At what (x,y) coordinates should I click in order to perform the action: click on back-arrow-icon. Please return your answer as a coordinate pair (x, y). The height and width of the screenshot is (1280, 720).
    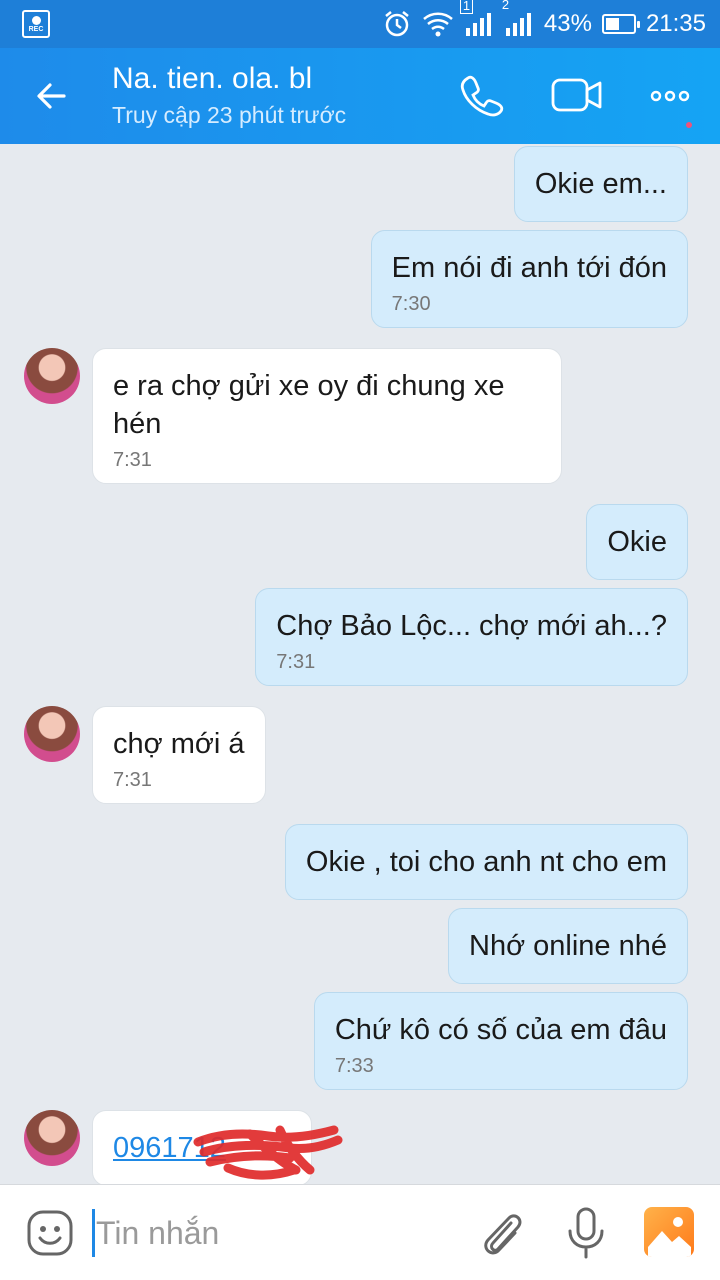
    Looking at the image, I should click on (52, 96).